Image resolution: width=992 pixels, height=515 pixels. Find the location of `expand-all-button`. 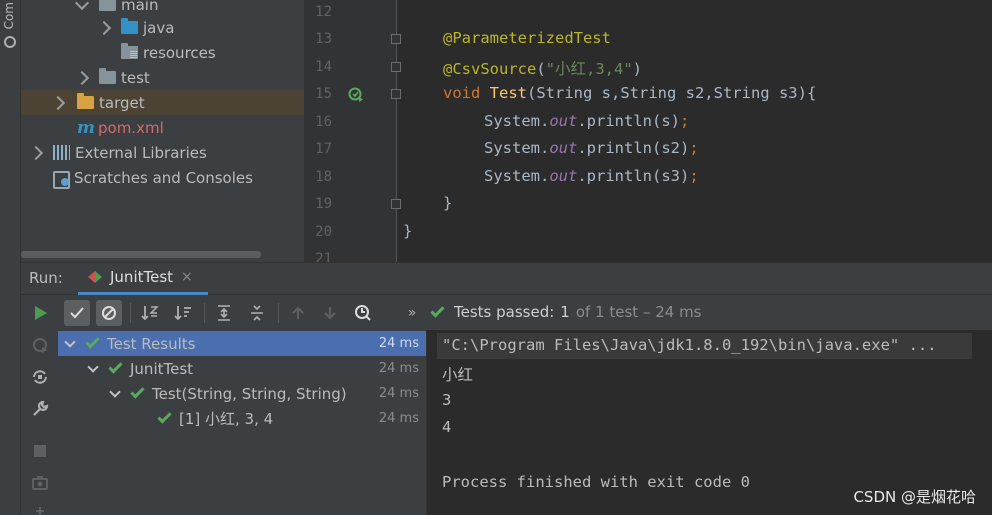

expand-all-button is located at coordinates (224, 313).